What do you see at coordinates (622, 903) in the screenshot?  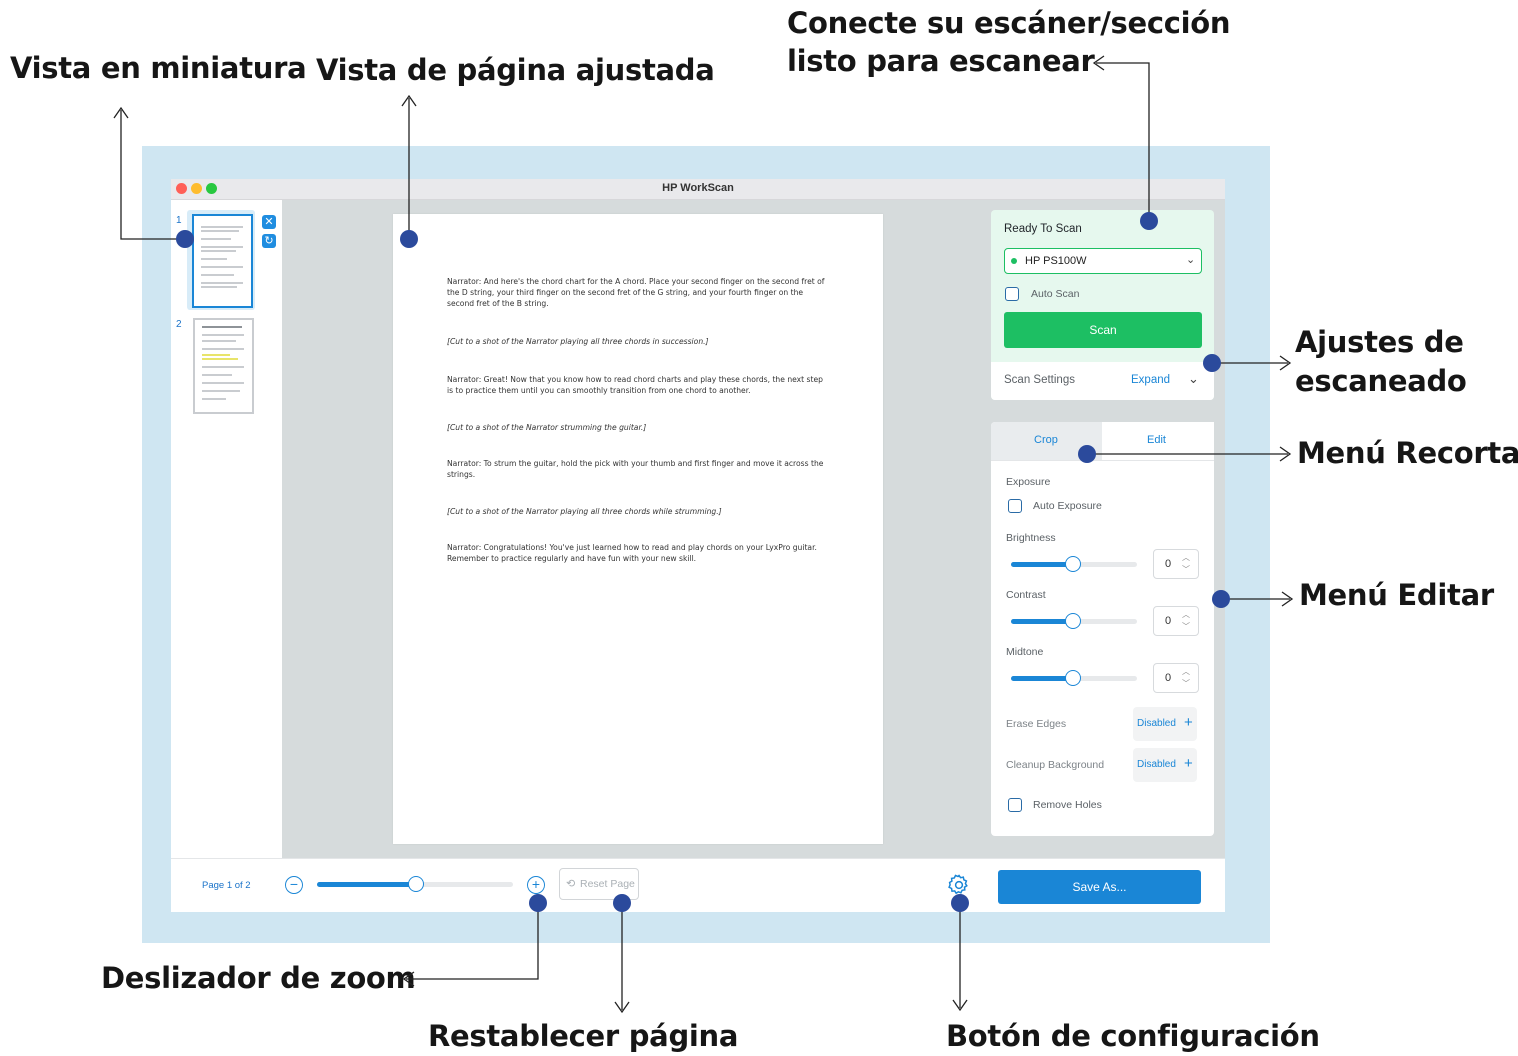 I see `callout-marker-reset-page` at bounding box center [622, 903].